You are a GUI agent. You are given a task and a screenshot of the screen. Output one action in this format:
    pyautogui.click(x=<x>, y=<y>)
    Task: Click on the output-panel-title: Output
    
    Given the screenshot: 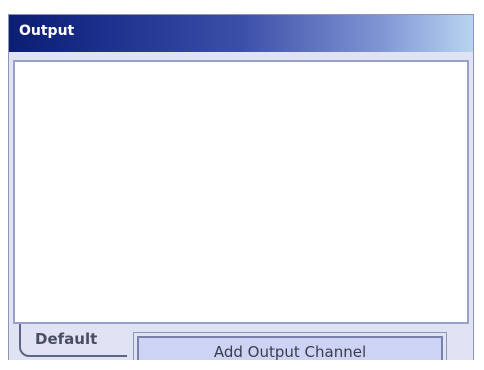 What is the action you would take?
    pyautogui.click(x=47, y=31)
    